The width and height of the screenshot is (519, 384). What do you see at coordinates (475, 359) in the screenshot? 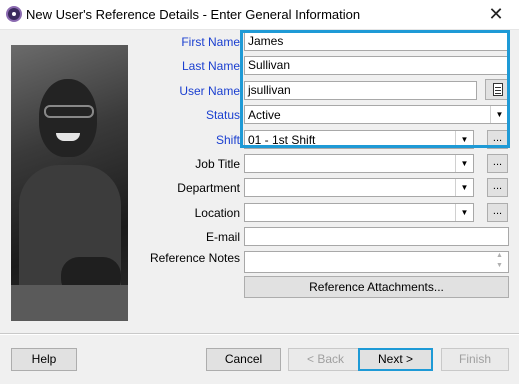
I see `finish-button: Finish` at bounding box center [475, 359].